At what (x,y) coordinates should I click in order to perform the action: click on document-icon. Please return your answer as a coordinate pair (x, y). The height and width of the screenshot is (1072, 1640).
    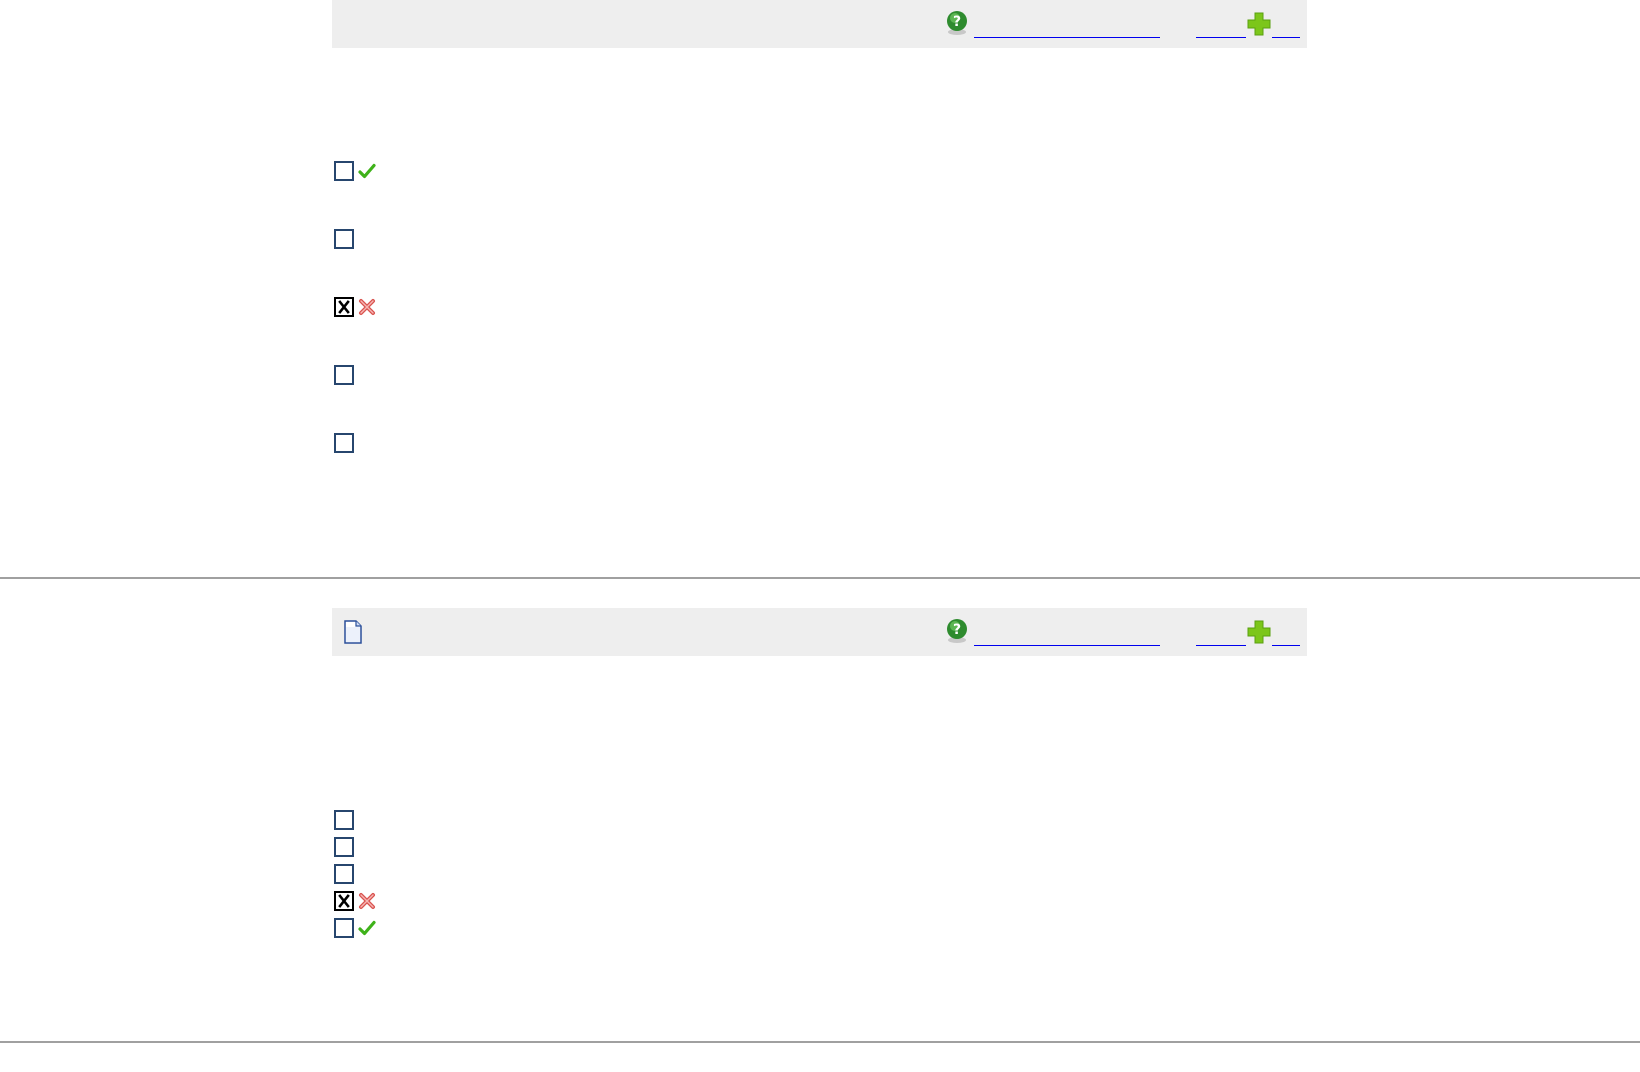
    Looking at the image, I should click on (353, 632).